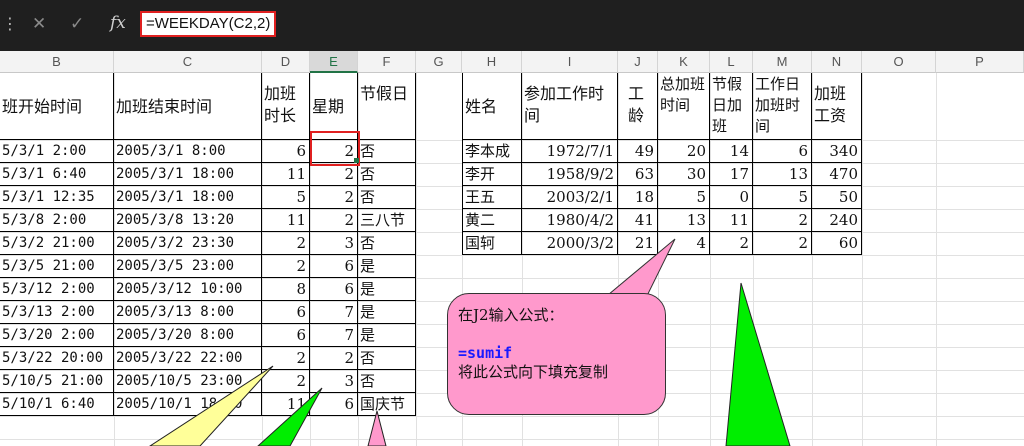  Describe the element at coordinates (290, 416) in the screenshot. I see `green-triangle-left` at that location.